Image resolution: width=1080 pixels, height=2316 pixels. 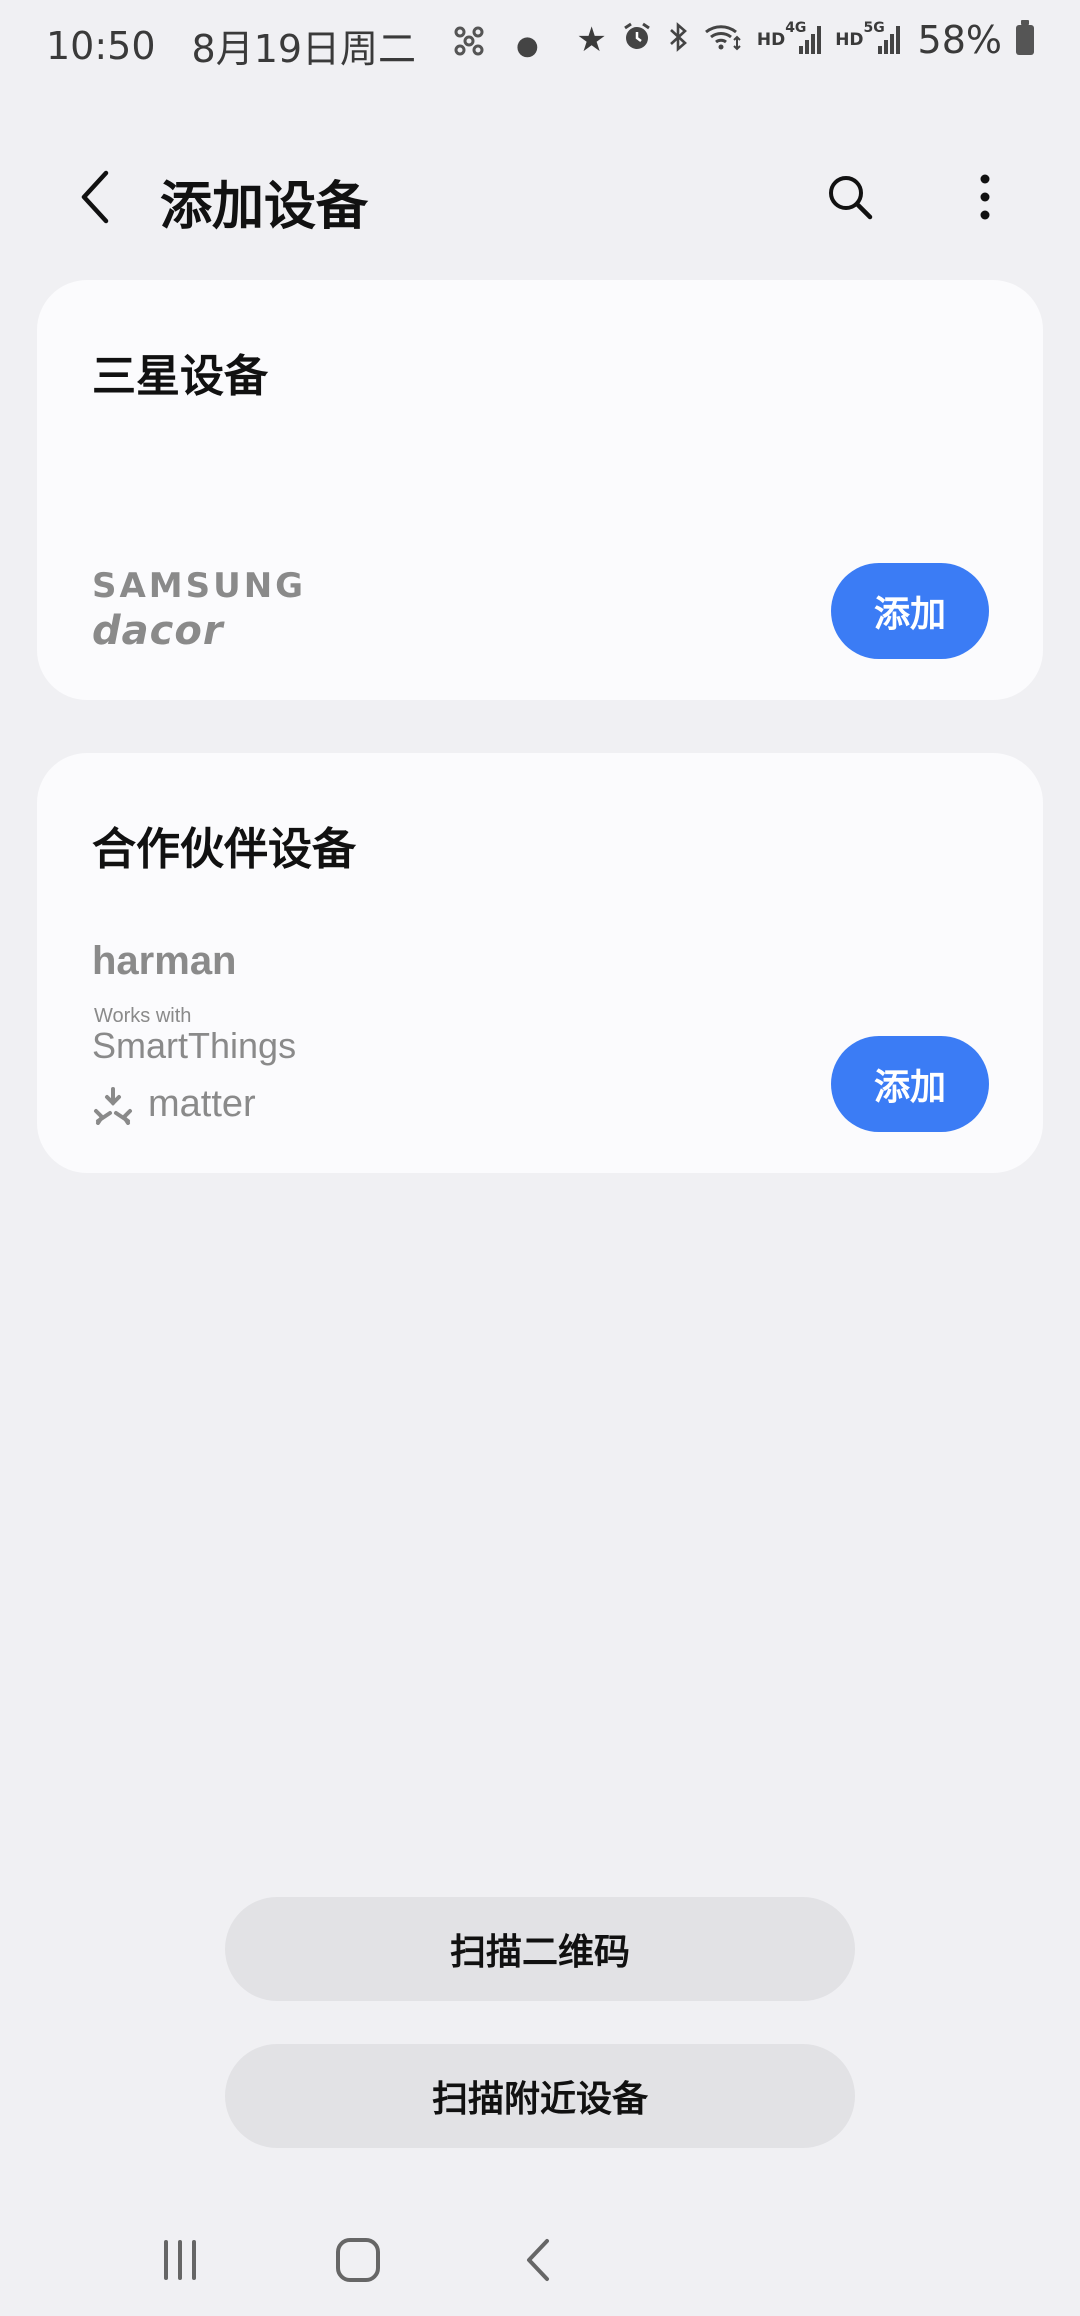 I want to click on more-options-button, so click(x=985, y=197).